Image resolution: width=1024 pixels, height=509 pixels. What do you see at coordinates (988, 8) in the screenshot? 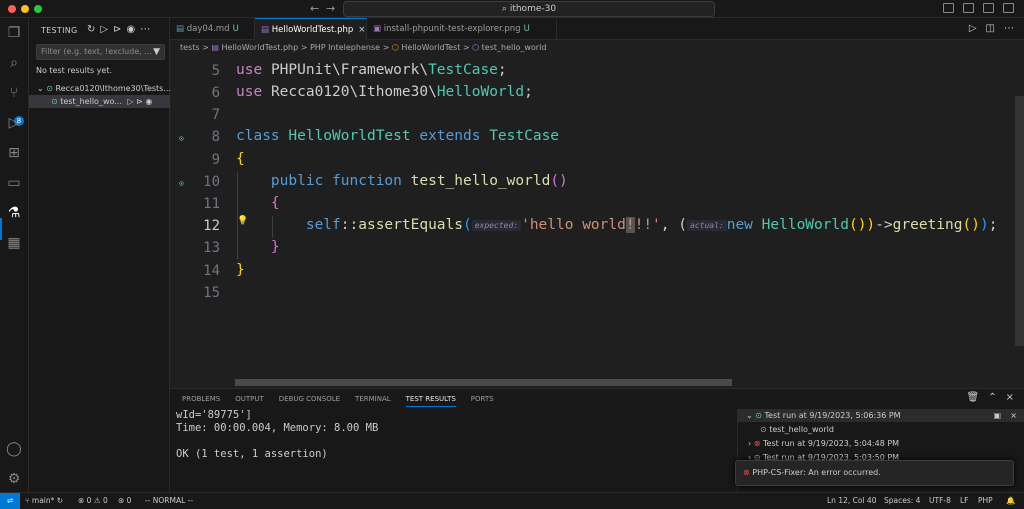
I see `toggle-secondary-sidebar-icon` at bounding box center [988, 8].